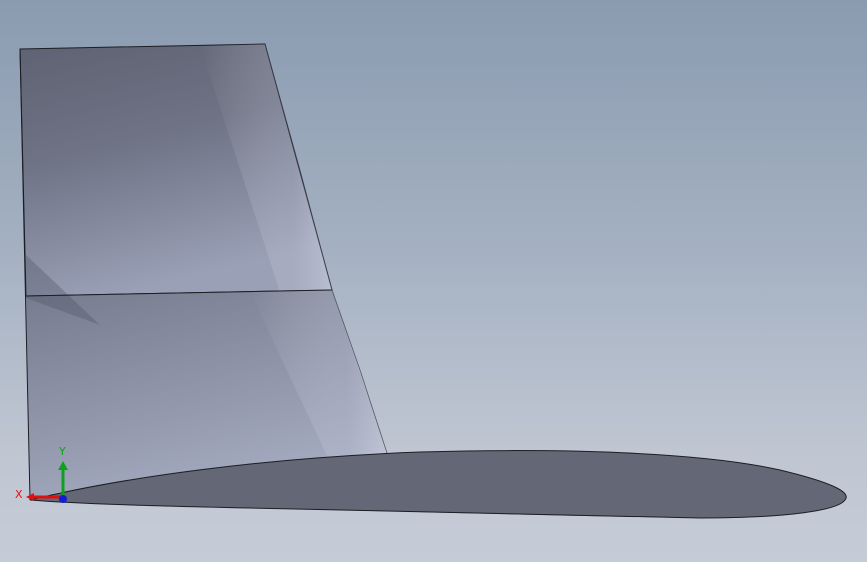 This screenshot has height=562, width=867. Describe the element at coordinates (63, 499) in the screenshot. I see `z-axis-icon` at that location.